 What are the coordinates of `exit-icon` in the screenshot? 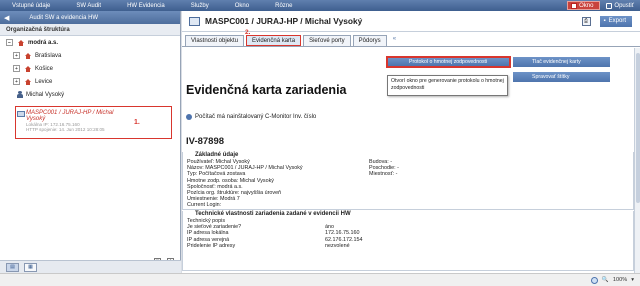 It's located at (609, 5).